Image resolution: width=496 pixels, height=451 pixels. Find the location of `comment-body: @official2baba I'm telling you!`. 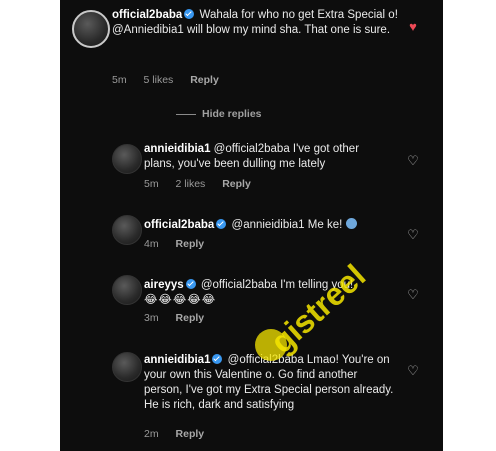

comment-body: @official2baba I'm telling you! is located at coordinates (277, 285).